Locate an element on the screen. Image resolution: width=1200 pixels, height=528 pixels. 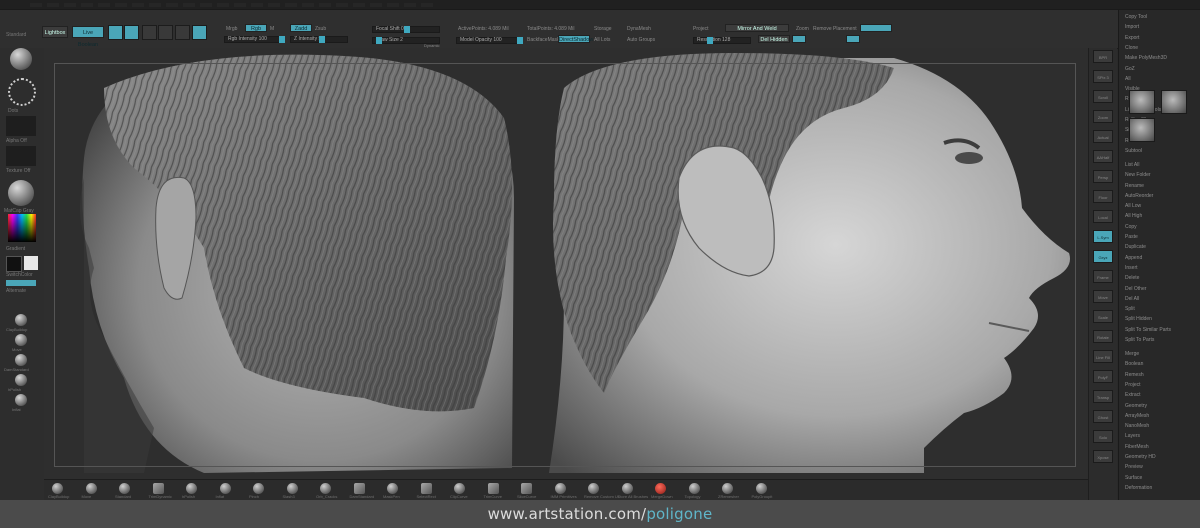
bottom-brush-mergedown is located at coordinates (660, 488).